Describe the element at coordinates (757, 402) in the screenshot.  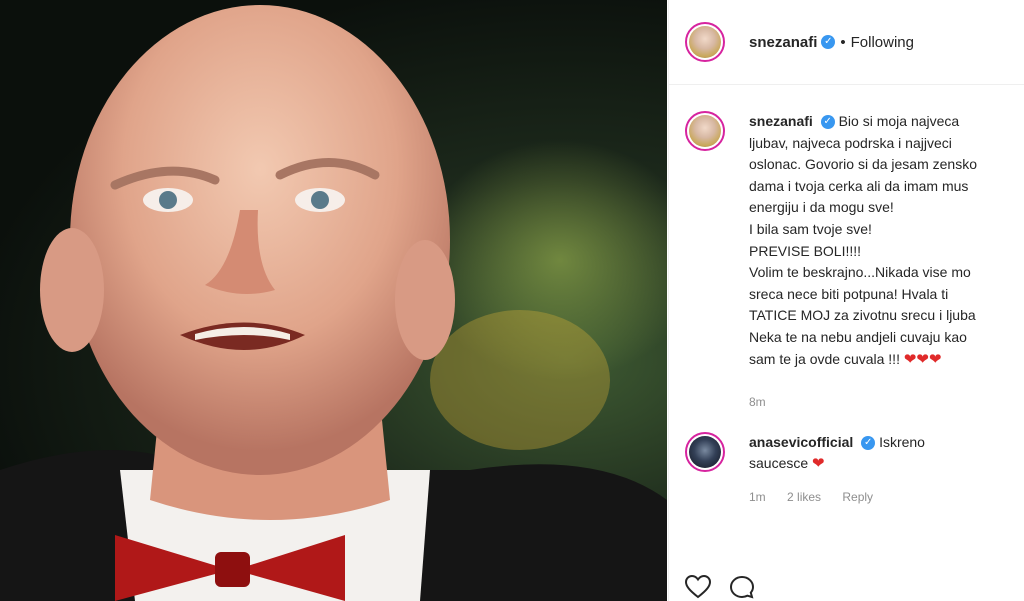
I see `caption-timestamp: 8m` at that location.